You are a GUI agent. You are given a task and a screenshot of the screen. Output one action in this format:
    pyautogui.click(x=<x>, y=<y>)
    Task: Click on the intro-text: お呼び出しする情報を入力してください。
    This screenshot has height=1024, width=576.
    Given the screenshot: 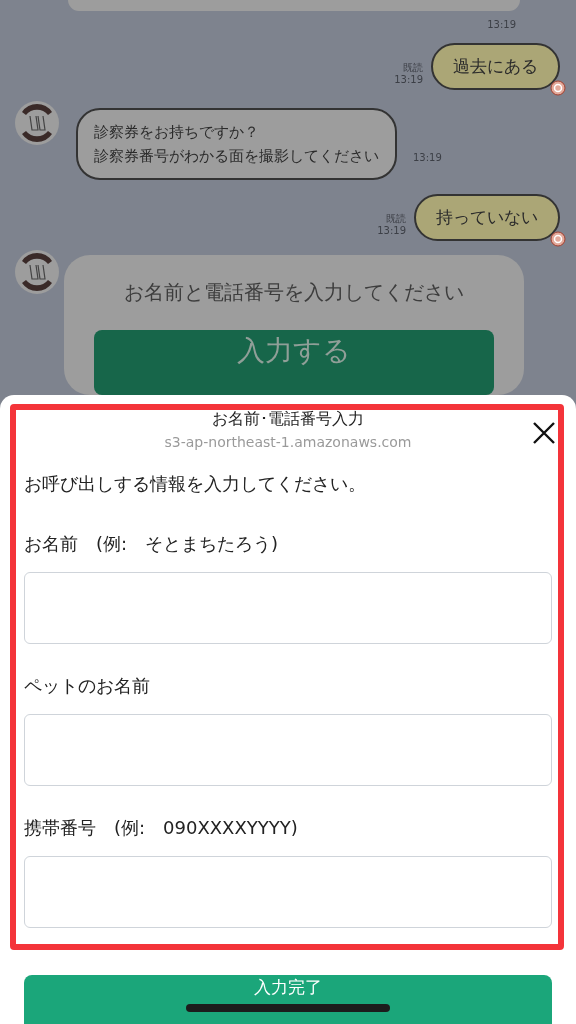 What is the action you would take?
    pyautogui.click(x=195, y=484)
    